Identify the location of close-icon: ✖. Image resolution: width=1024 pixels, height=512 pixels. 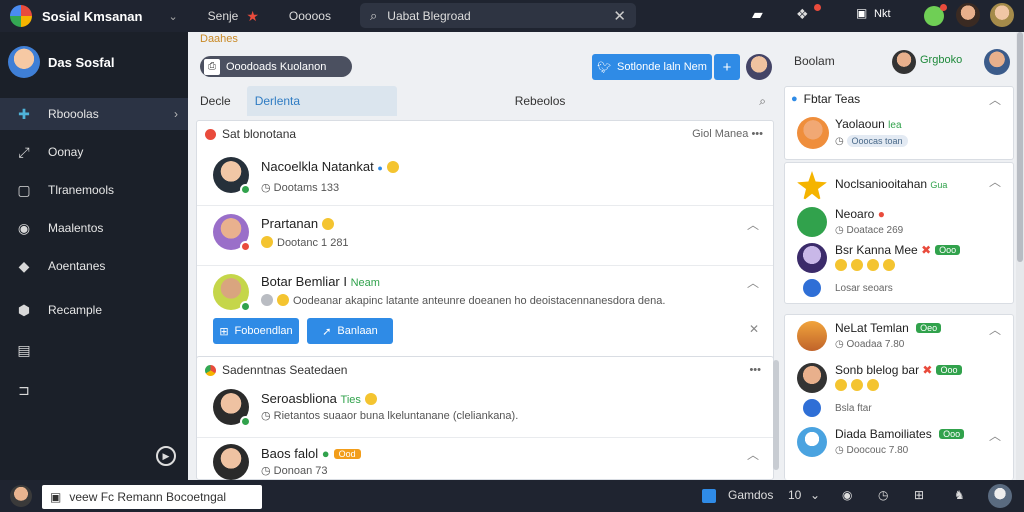
(926, 250).